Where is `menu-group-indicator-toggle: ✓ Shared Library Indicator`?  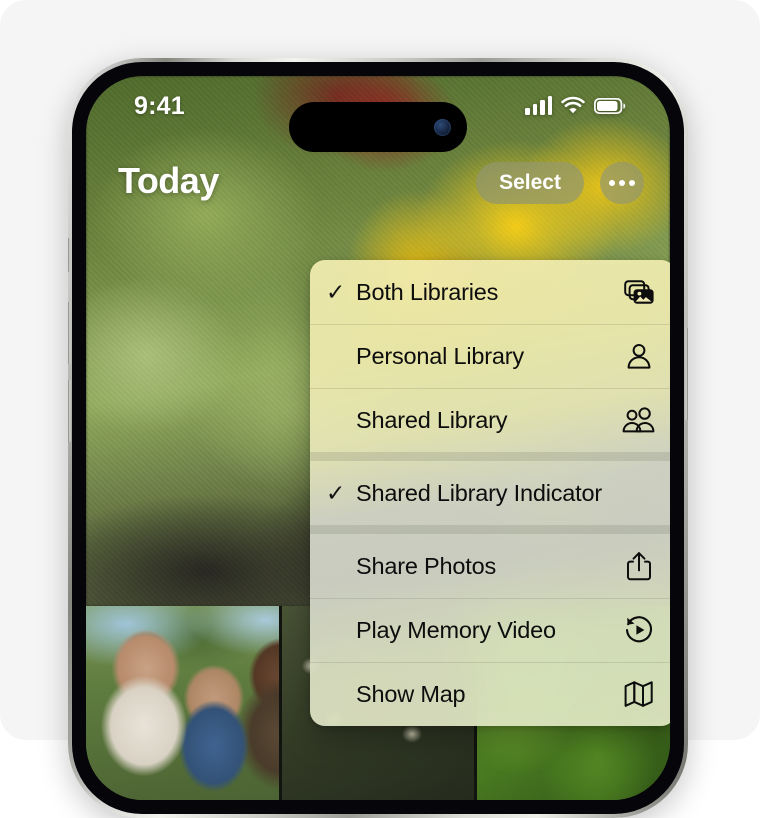 menu-group-indicator-toggle: ✓ Shared Library Indicator is located at coordinates (490, 493).